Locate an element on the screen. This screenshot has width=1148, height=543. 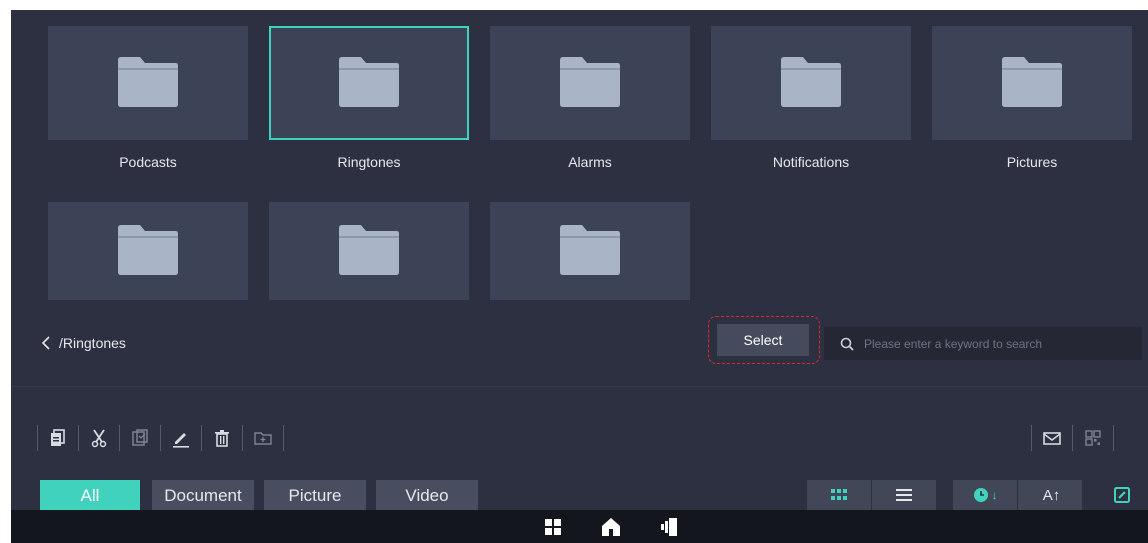
breadcrumb: /Ringtones is located at coordinates (83, 343).